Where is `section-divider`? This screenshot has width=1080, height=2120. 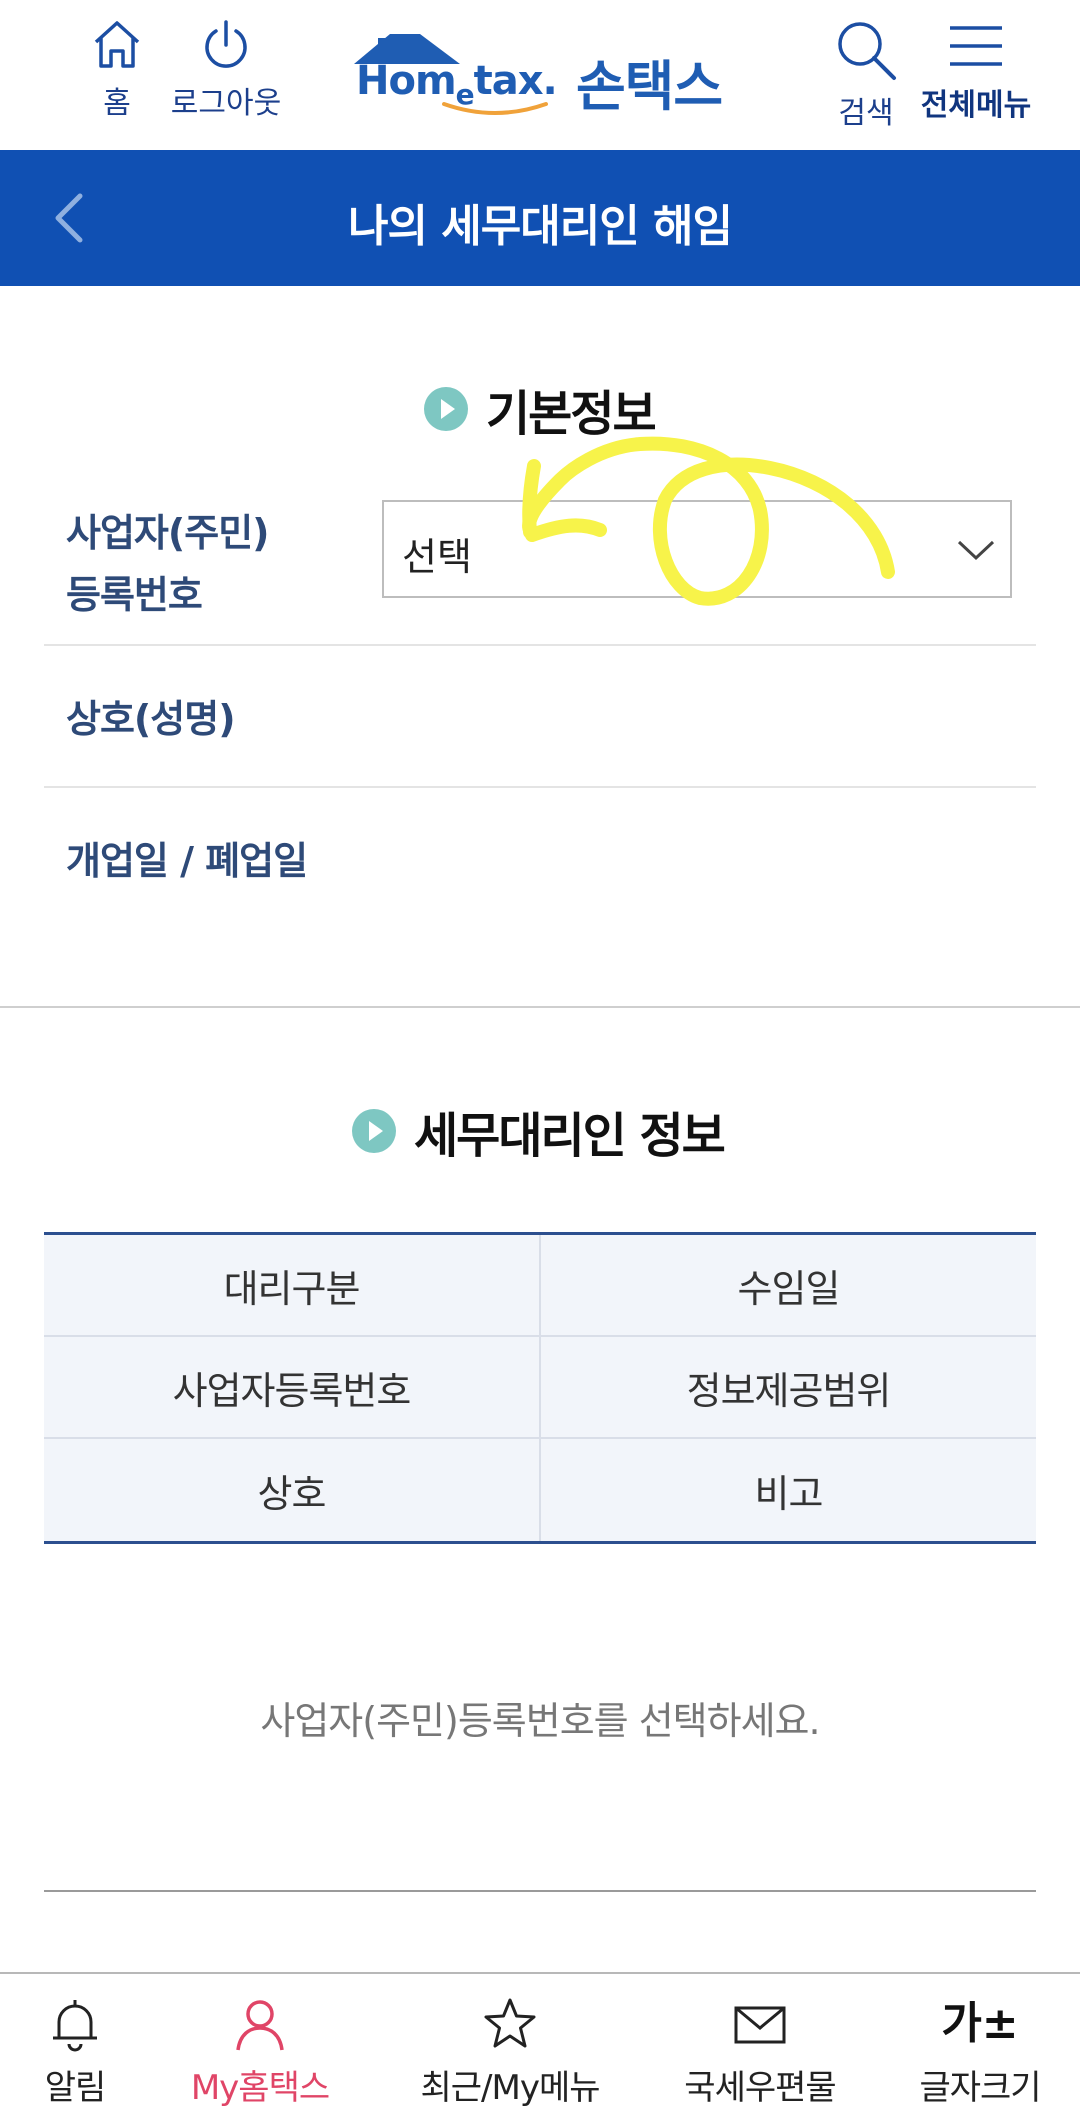 section-divider is located at coordinates (540, 1007).